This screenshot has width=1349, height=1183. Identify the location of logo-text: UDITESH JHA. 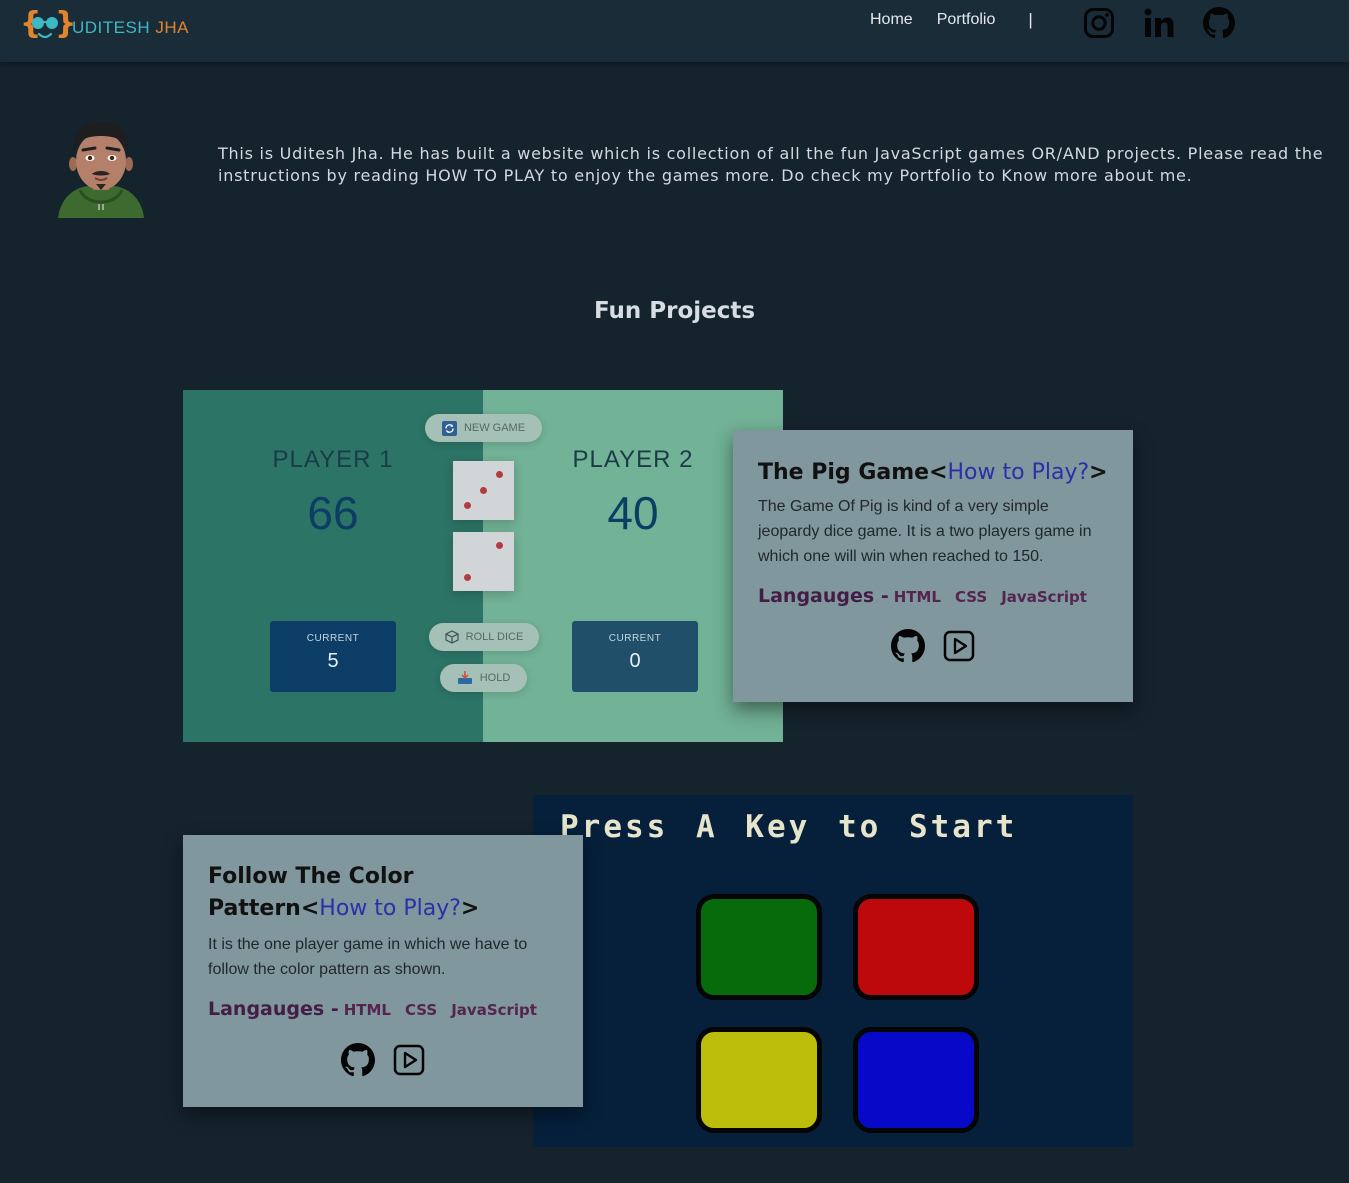
(130, 28).